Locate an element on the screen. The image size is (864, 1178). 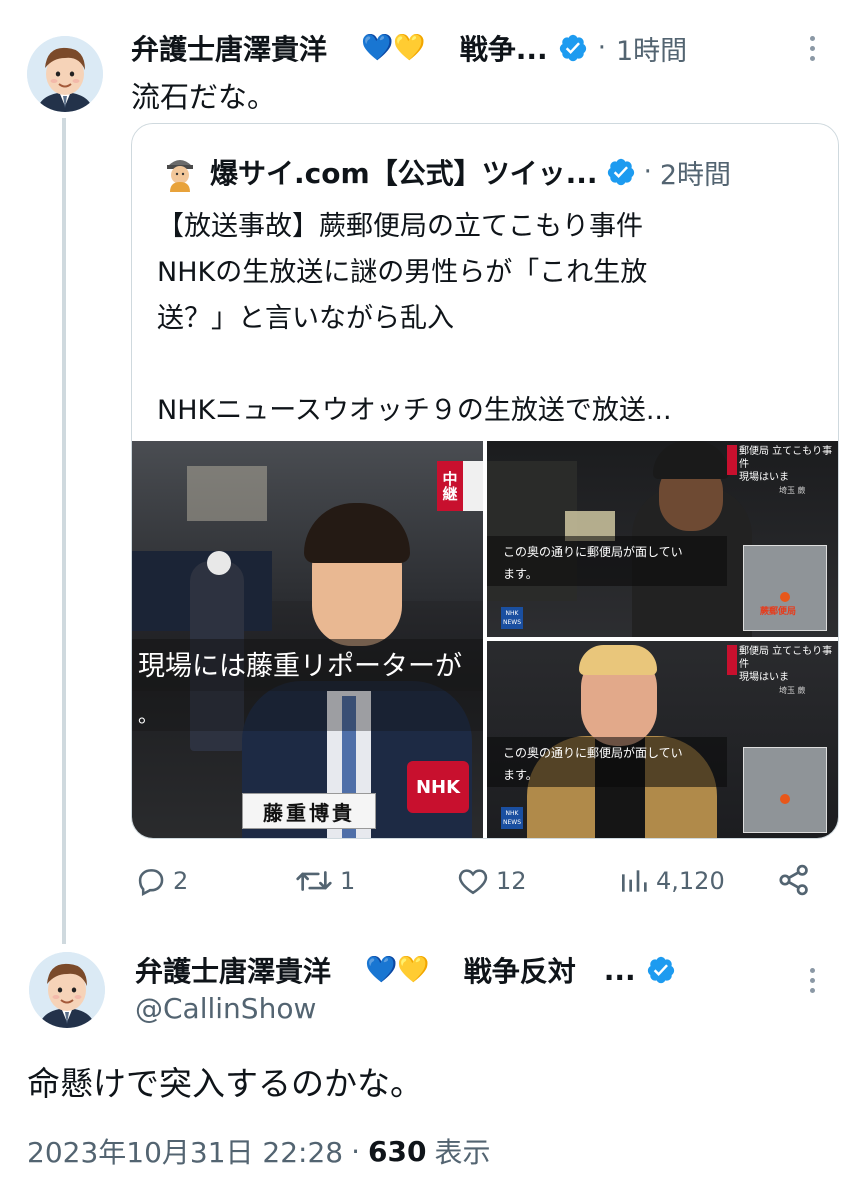
lit-window is located at coordinates (227, 493).